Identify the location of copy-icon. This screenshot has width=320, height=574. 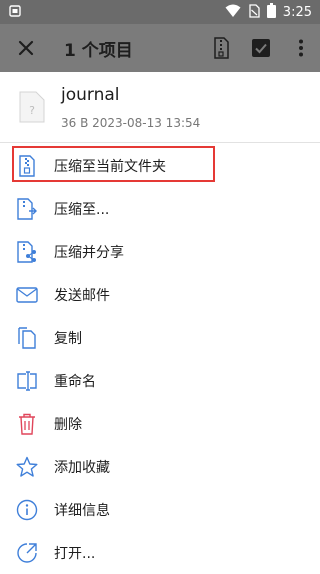
(27, 337).